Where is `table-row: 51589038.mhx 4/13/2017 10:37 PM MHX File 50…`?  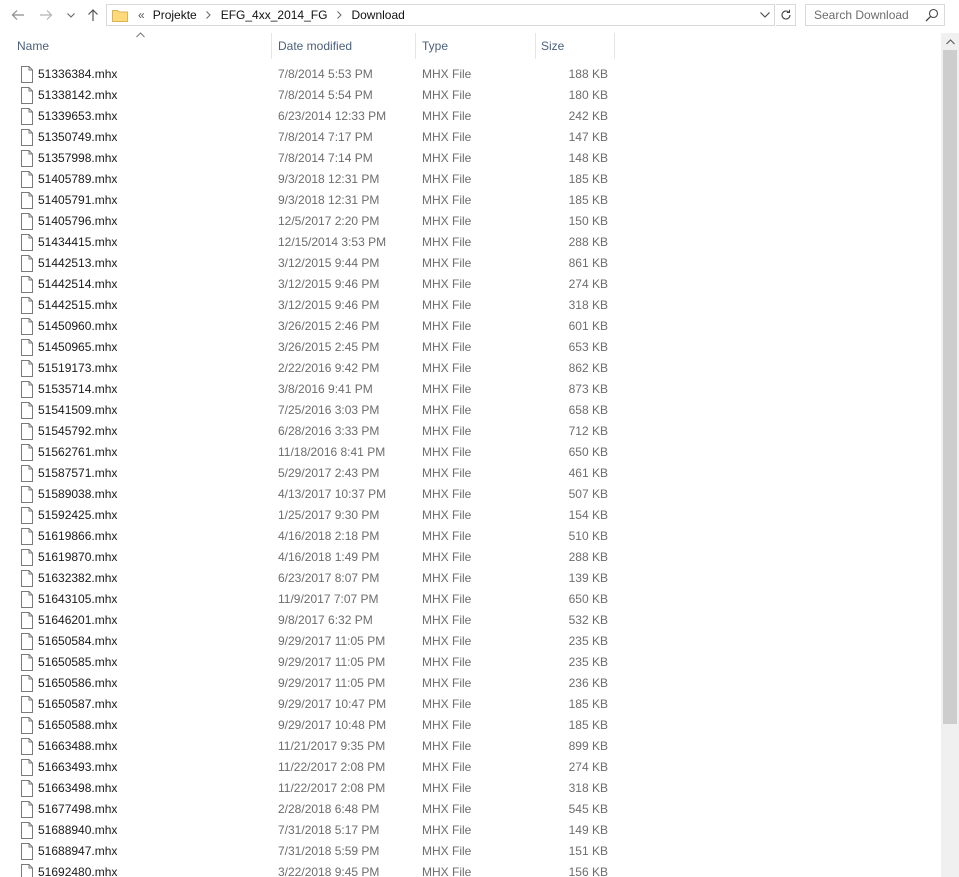 table-row: 51589038.mhx 4/13/2017 10:37 PM MHX File 50… is located at coordinates (307, 494).